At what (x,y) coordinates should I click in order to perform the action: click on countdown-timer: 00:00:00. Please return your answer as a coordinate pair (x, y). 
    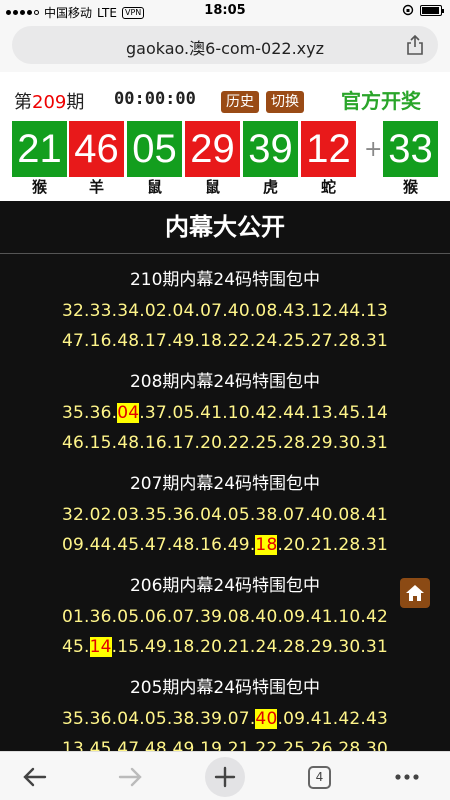
    Looking at the image, I should click on (155, 99).